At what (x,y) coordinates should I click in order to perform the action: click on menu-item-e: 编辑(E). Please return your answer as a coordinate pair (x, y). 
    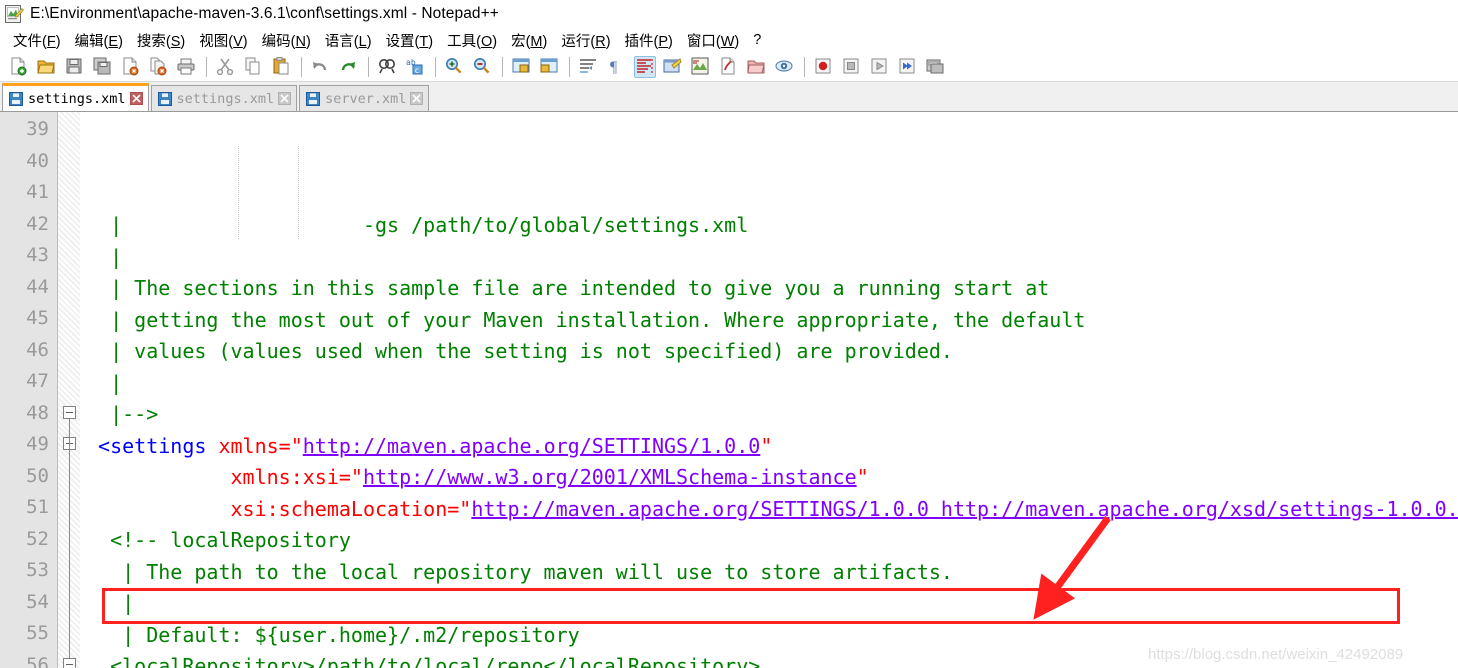
    Looking at the image, I should click on (99, 40).